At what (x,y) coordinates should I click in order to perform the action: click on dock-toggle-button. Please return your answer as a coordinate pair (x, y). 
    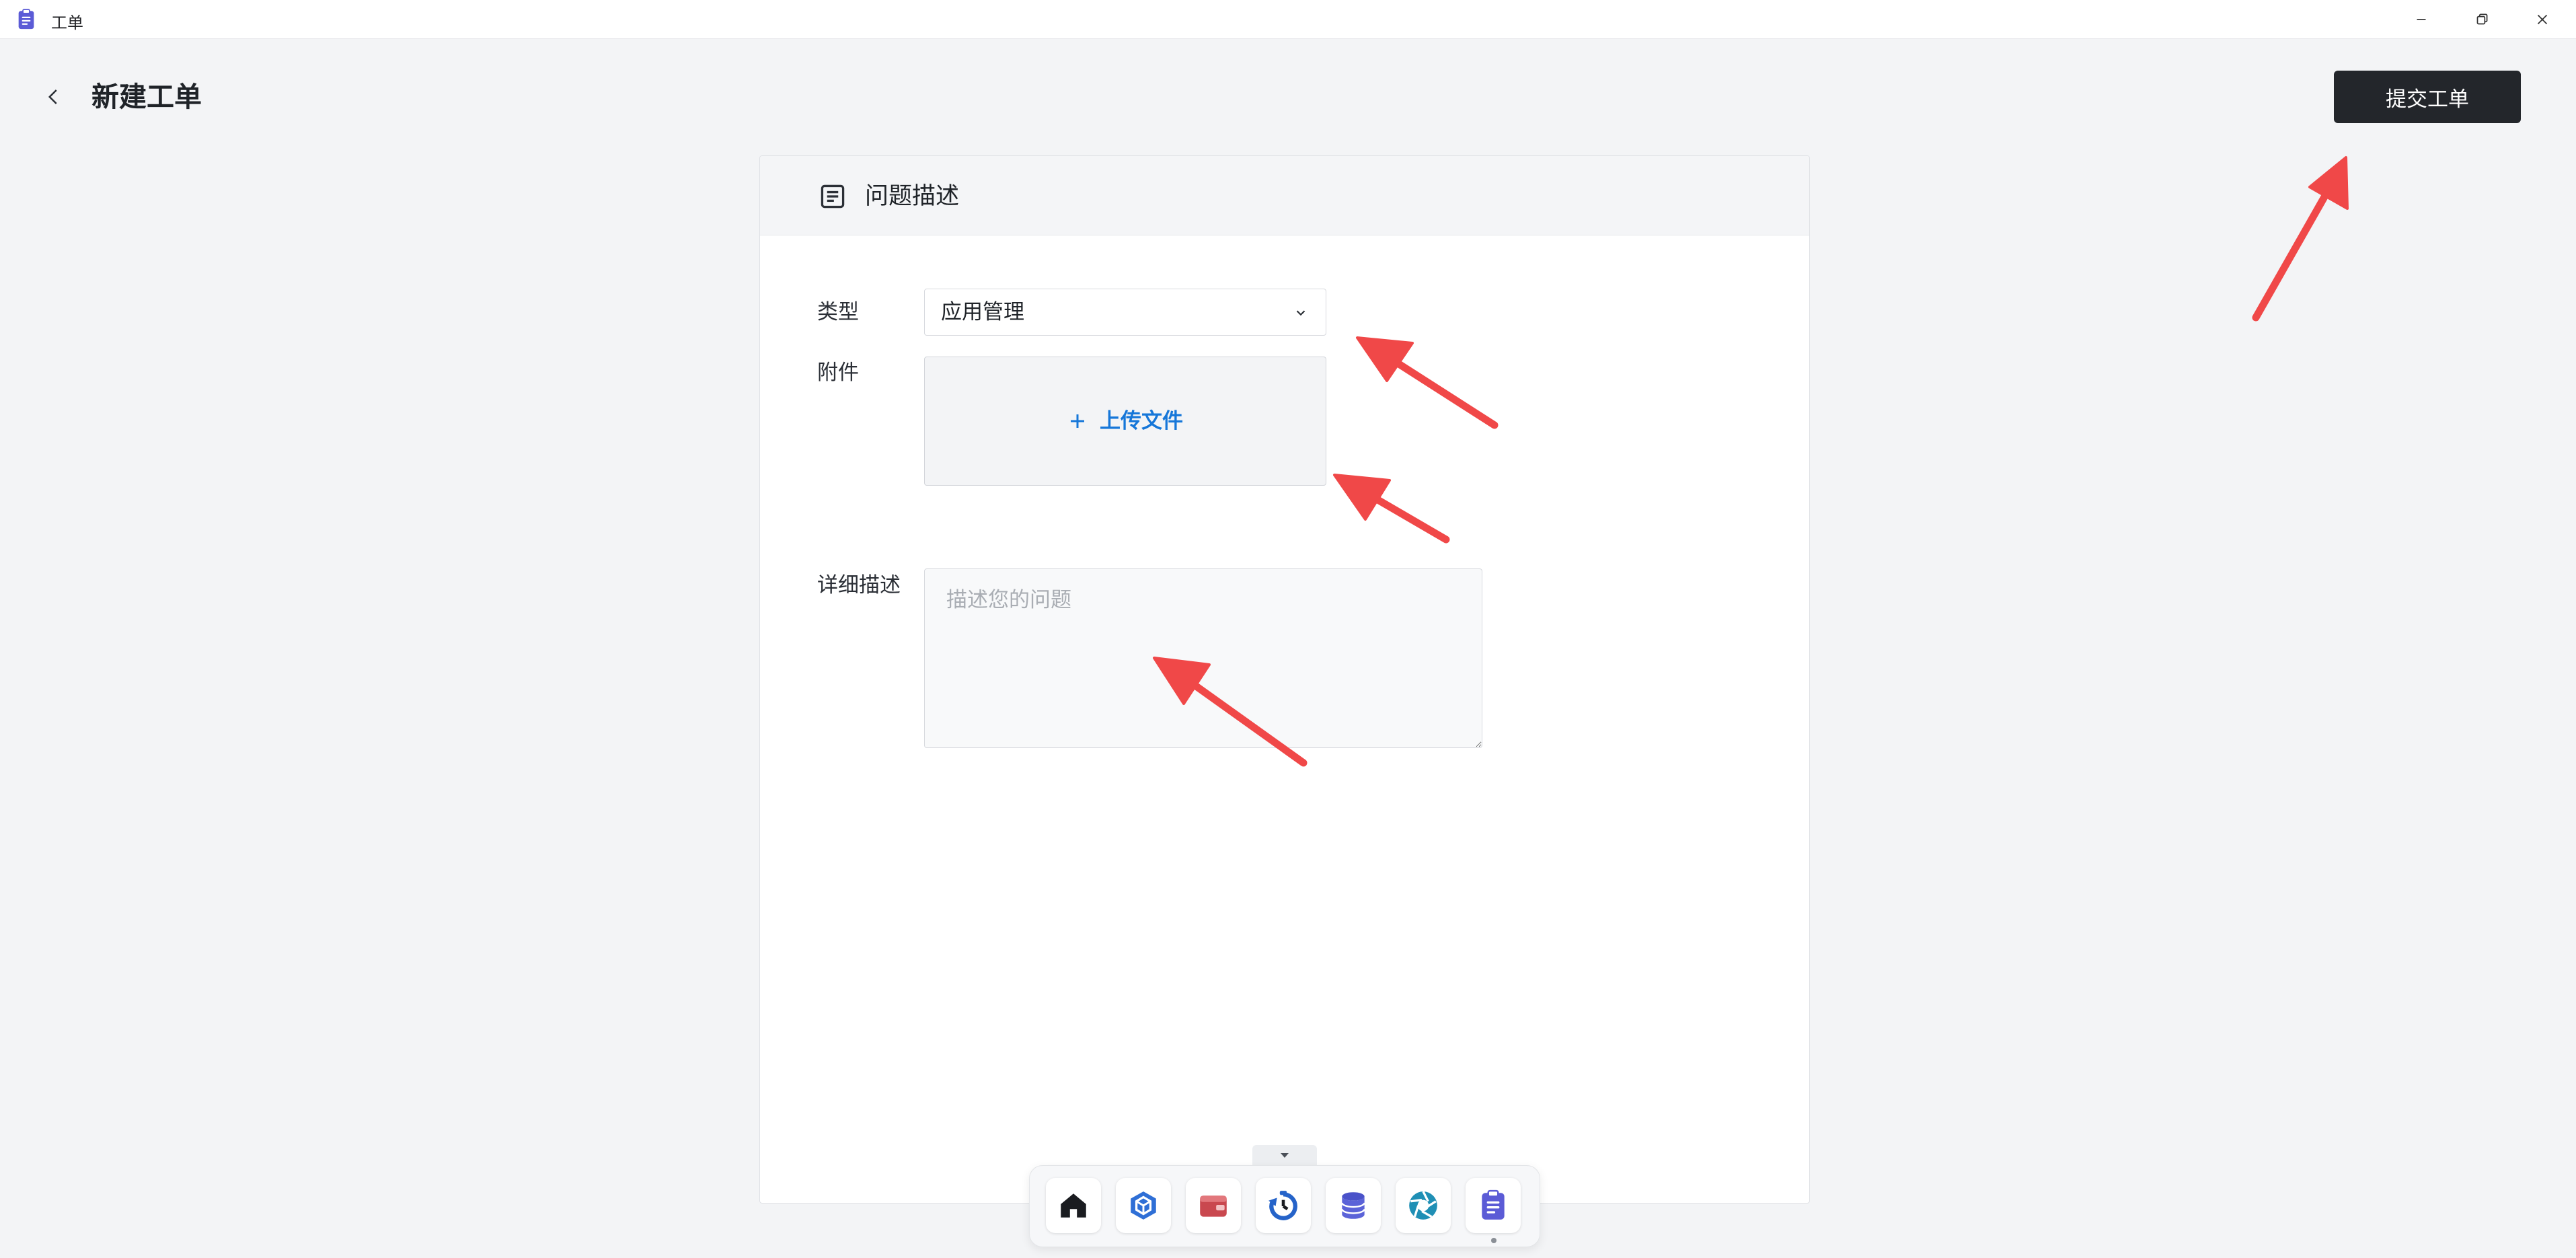
    Looking at the image, I should click on (1284, 1155).